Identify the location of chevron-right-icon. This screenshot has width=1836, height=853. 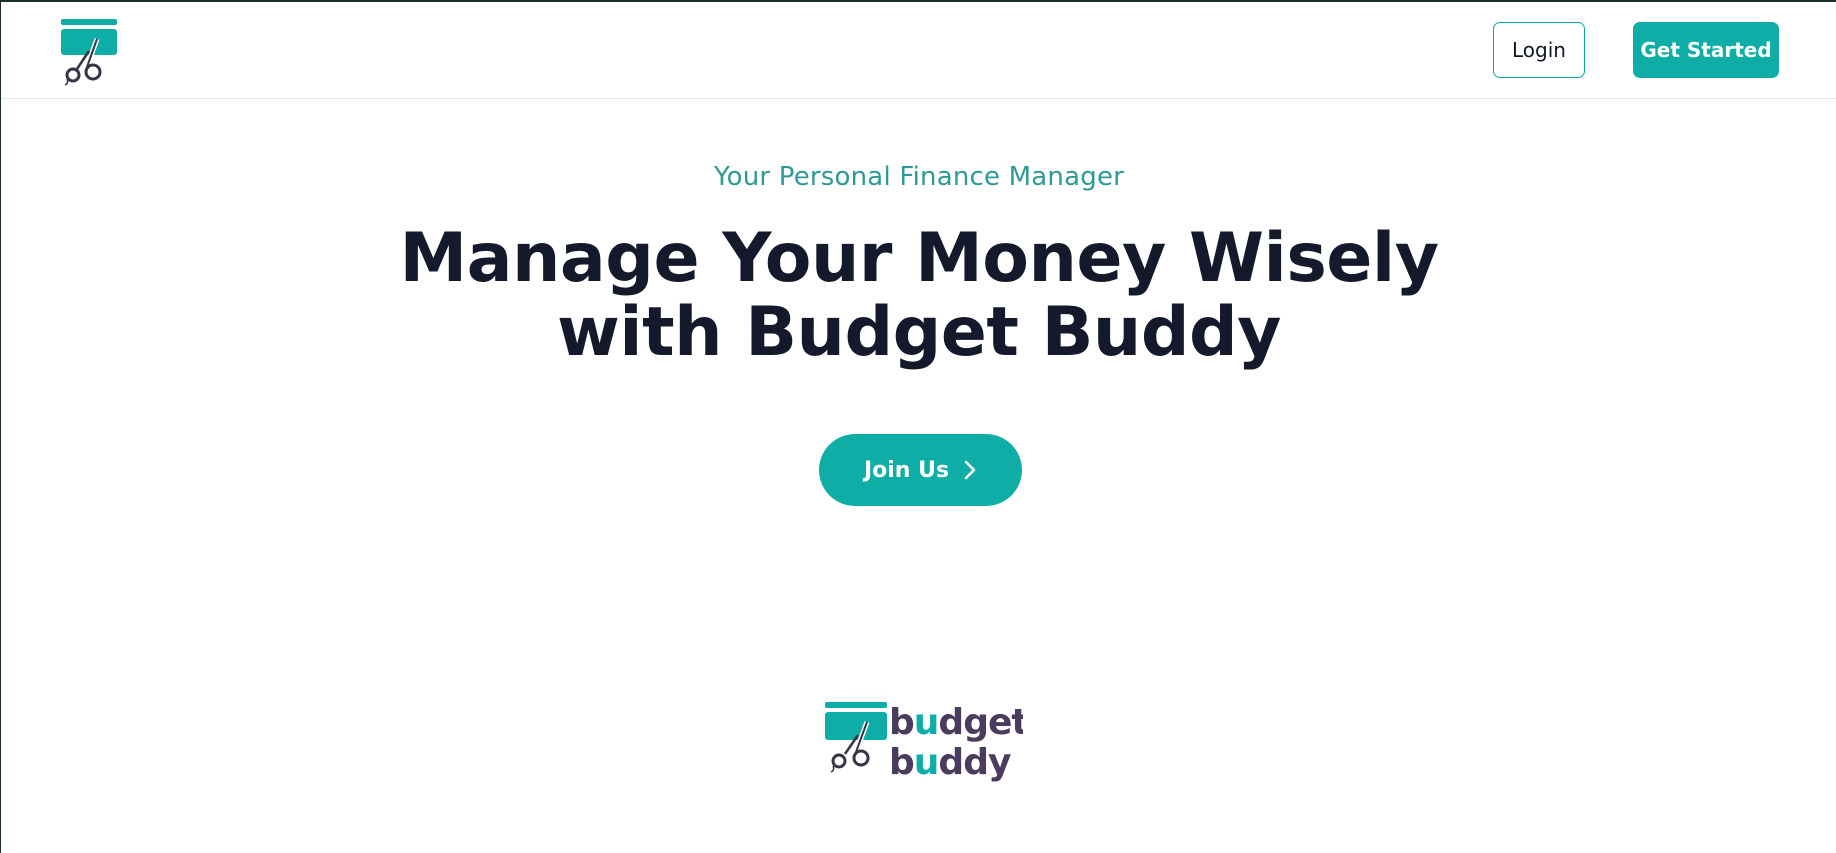
(970, 470).